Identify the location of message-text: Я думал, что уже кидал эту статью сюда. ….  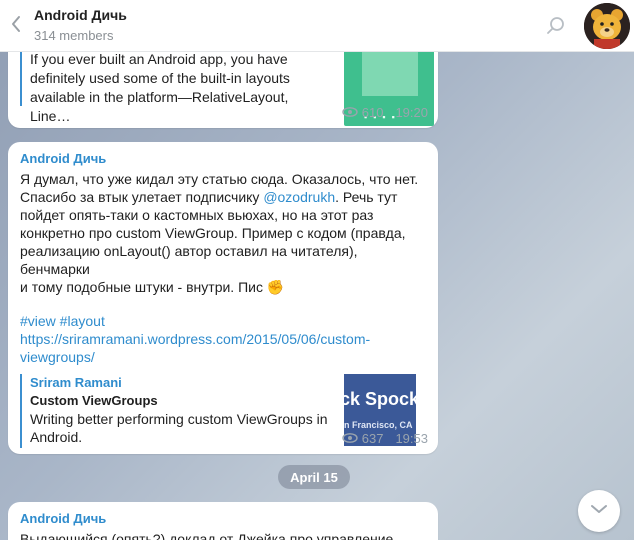
(219, 233).